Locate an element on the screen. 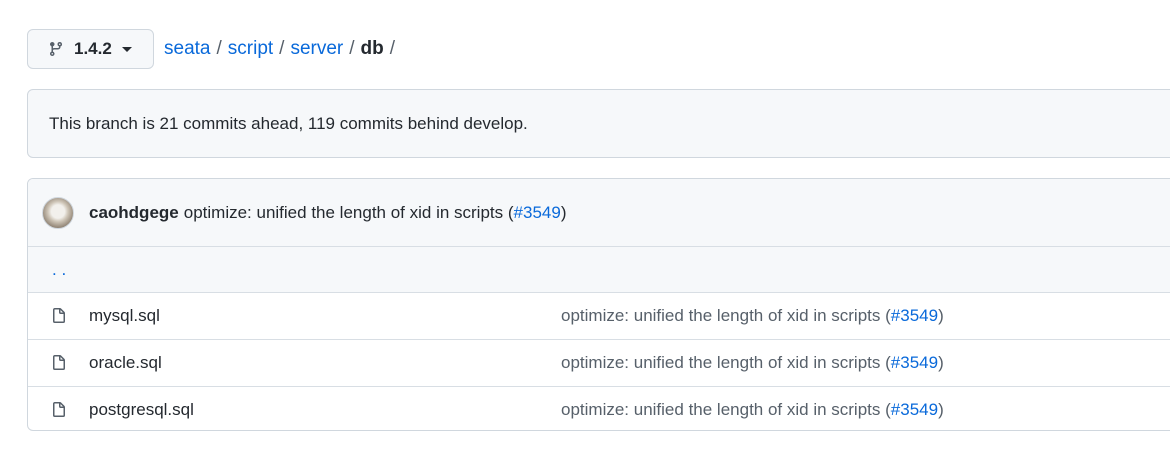 The width and height of the screenshot is (1170, 454). top-navigation: 1.4.2 seata / script / server / db / is located at coordinates (214, 49).